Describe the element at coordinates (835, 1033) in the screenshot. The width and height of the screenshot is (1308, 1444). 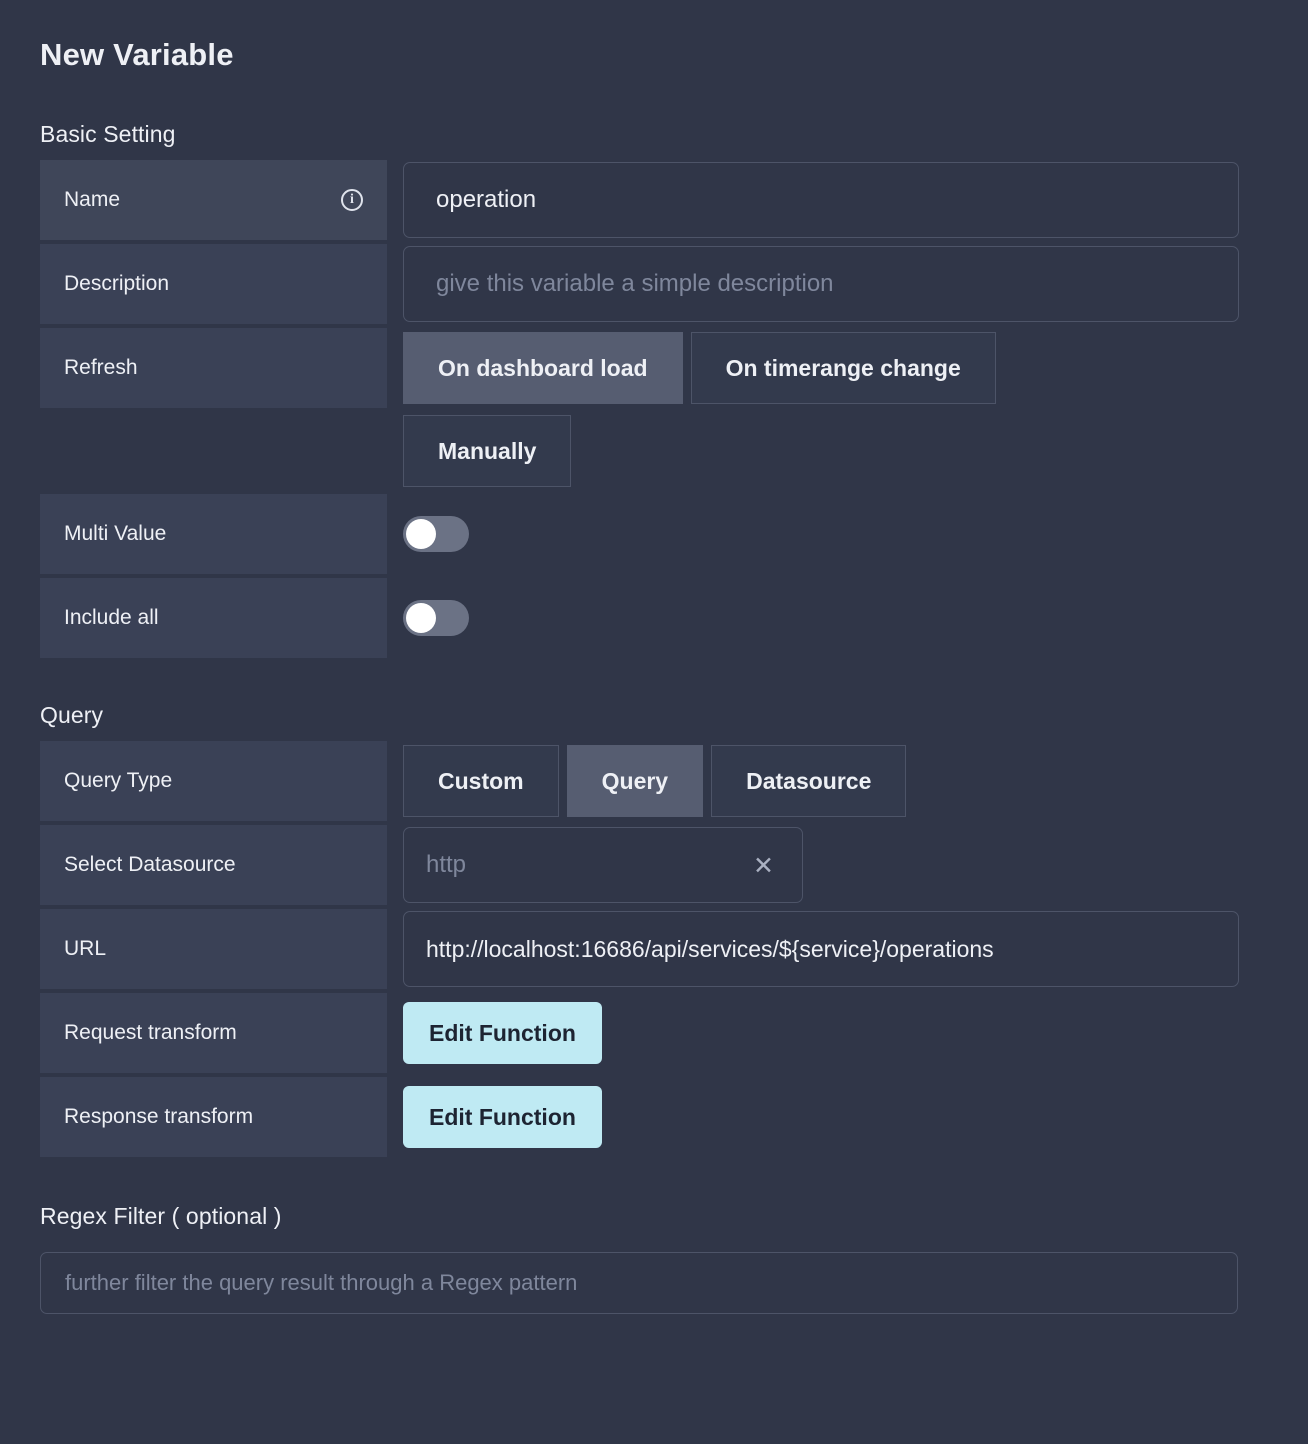
I see `control-cell-request-transform: Edit Function` at that location.